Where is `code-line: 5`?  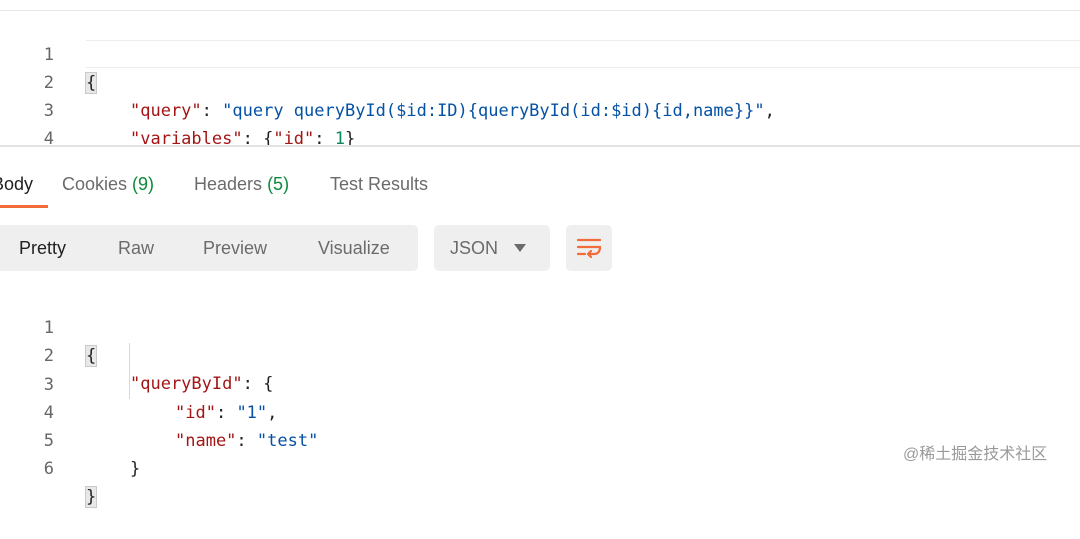 code-line: 5 is located at coordinates (20, 135).